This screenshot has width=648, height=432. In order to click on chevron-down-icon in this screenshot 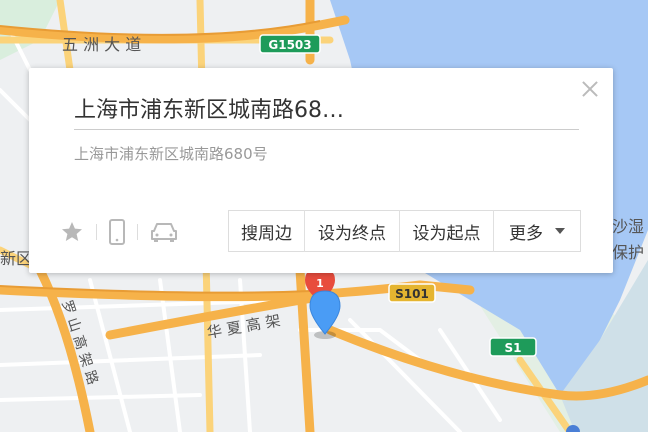, I will do `click(560, 231)`.